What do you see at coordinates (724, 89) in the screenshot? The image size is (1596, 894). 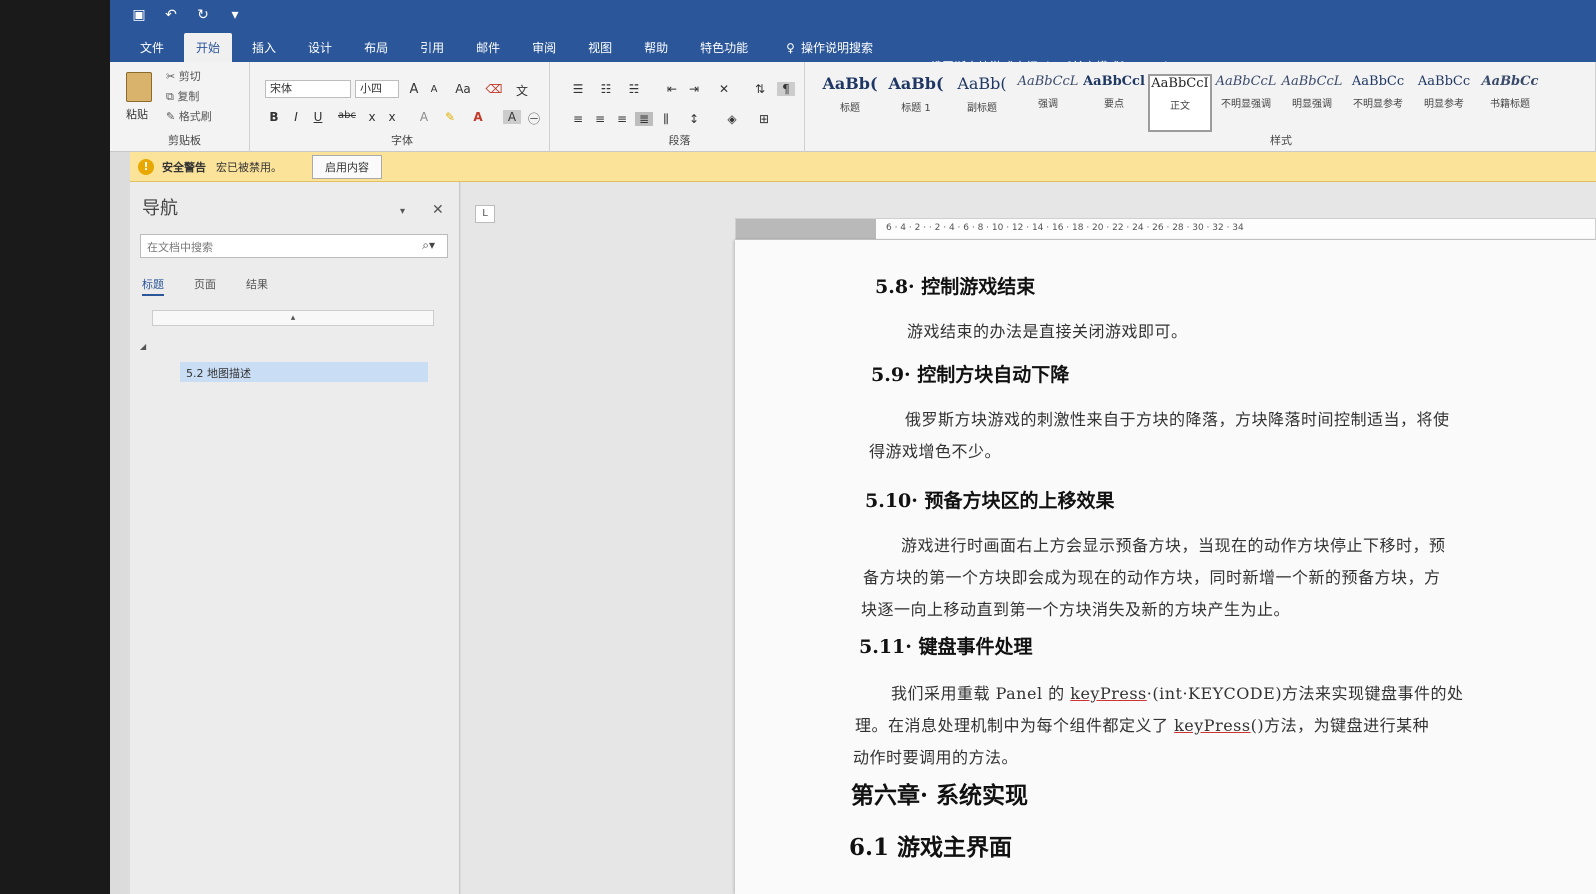 I see `chinese-layout-icon: ✕` at bounding box center [724, 89].